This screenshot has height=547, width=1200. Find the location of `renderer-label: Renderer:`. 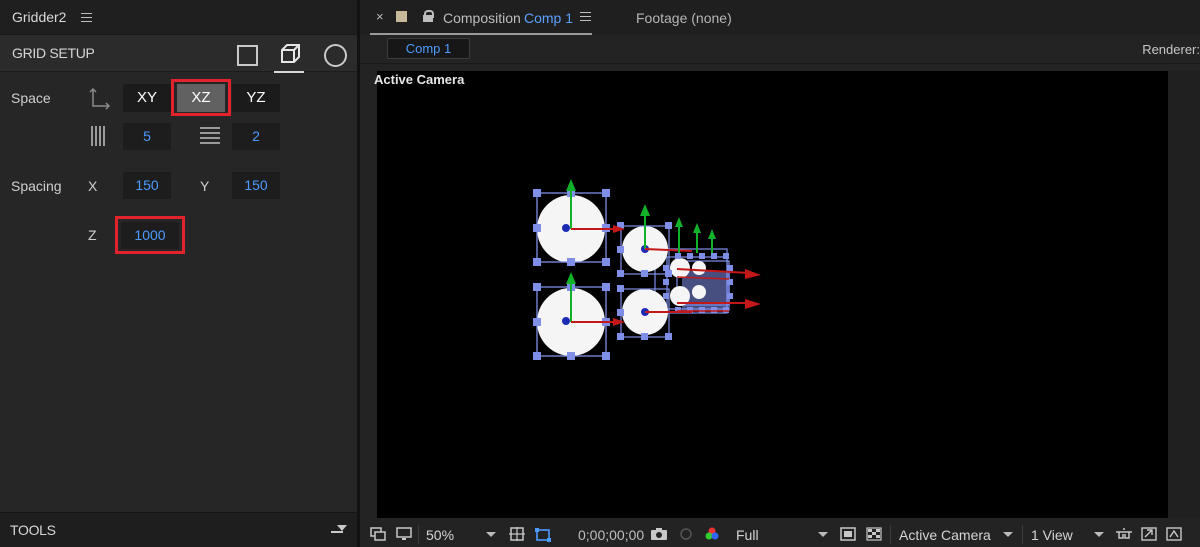

renderer-label: Renderer: is located at coordinates (1171, 49).